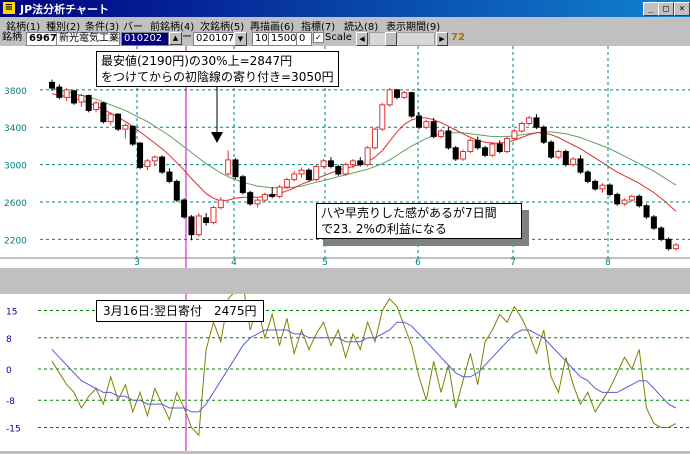  I want to click on scale-slider-track, so click(402, 39).